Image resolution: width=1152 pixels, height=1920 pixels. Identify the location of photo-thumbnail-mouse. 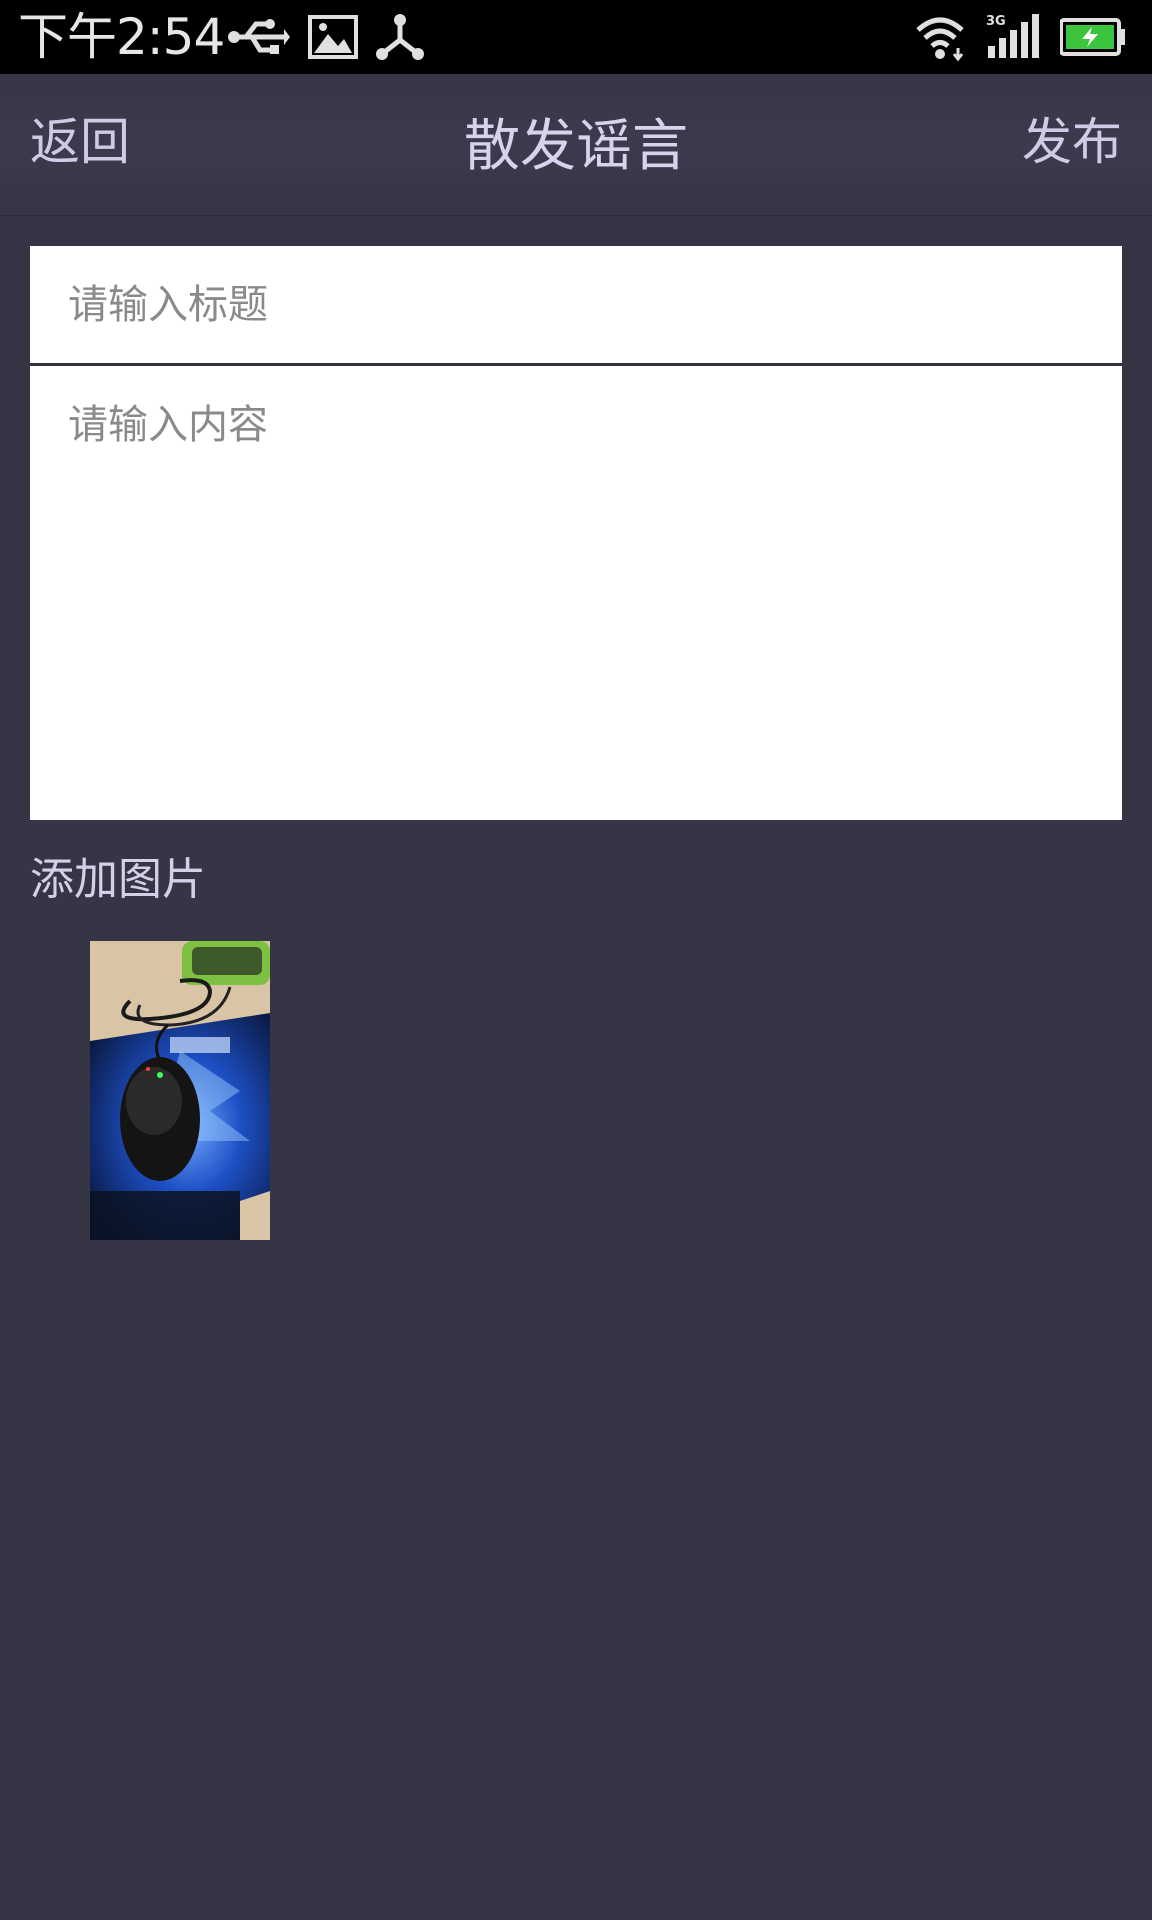
(180, 1090).